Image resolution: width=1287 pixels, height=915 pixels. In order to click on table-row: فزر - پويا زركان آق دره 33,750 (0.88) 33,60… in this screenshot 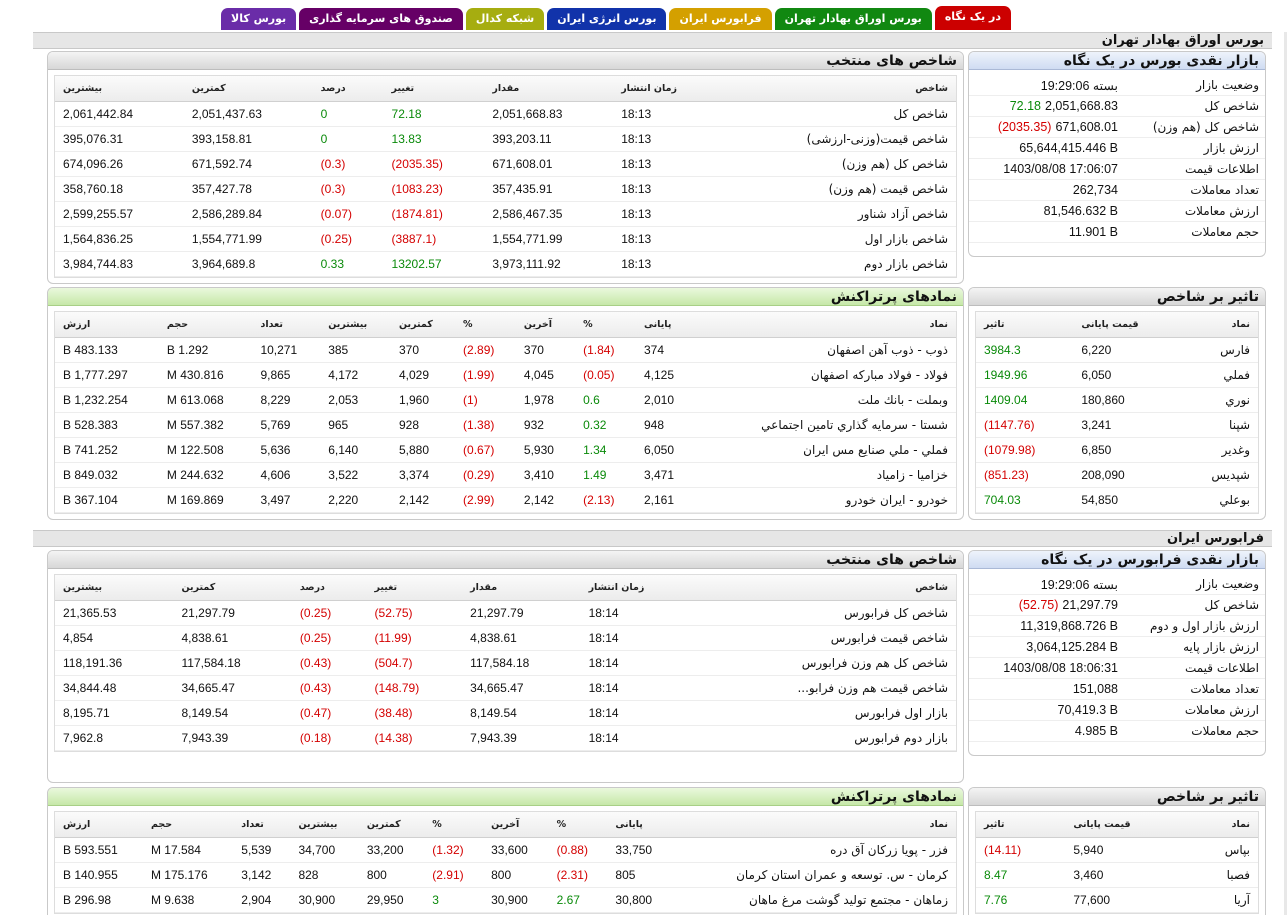, I will do `click(505, 850)`.